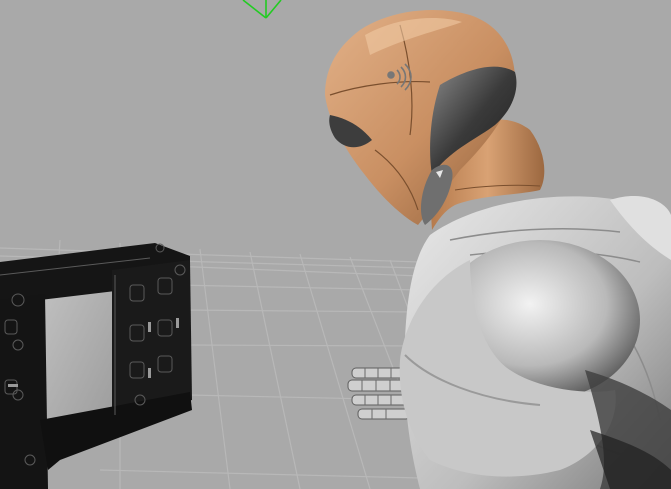 This screenshot has height=489, width=671. Describe the element at coordinates (24, 391) in the screenshot. I see `fixture-frame-left` at that location.